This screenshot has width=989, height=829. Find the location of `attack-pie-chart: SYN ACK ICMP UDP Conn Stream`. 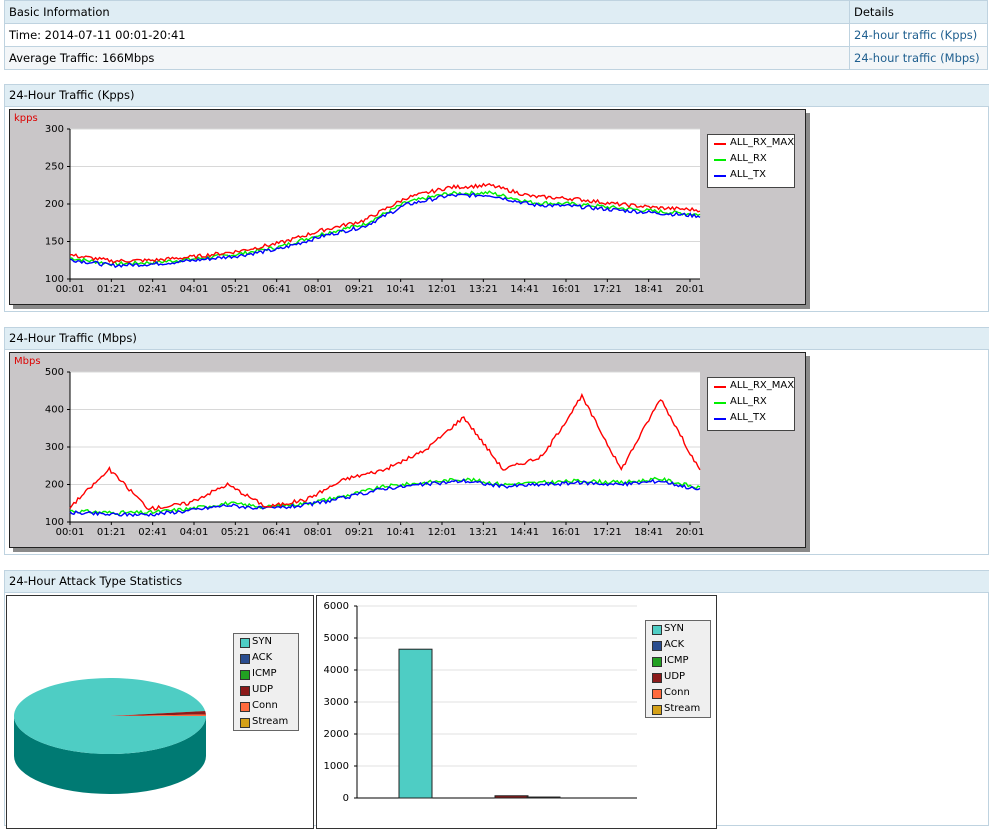

attack-pie-chart: SYN ACK ICMP UDP Conn Stream is located at coordinates (160, 712).